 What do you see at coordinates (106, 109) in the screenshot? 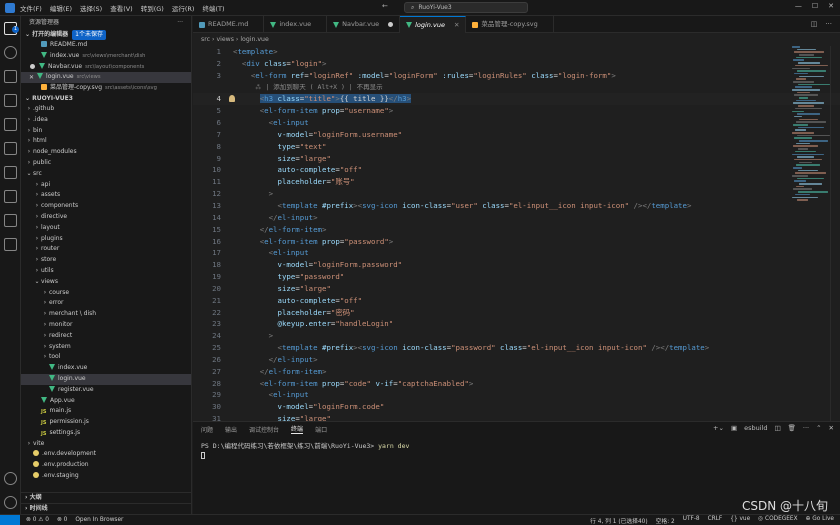
I see `folder-item: › .github` at bounding box center [106, 109].